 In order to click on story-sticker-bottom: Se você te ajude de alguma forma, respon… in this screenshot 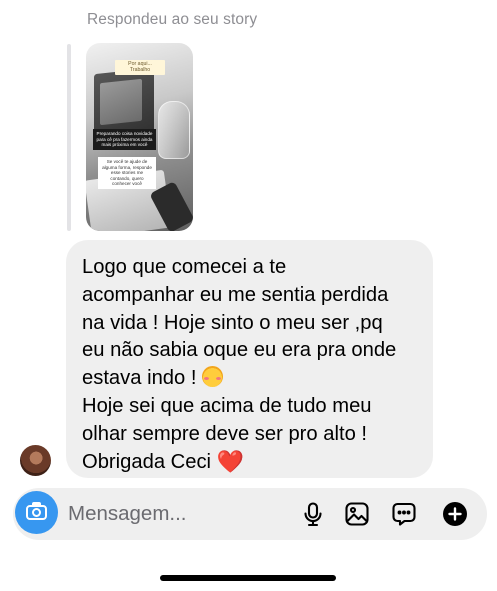, I will do `click(127, 173)`.